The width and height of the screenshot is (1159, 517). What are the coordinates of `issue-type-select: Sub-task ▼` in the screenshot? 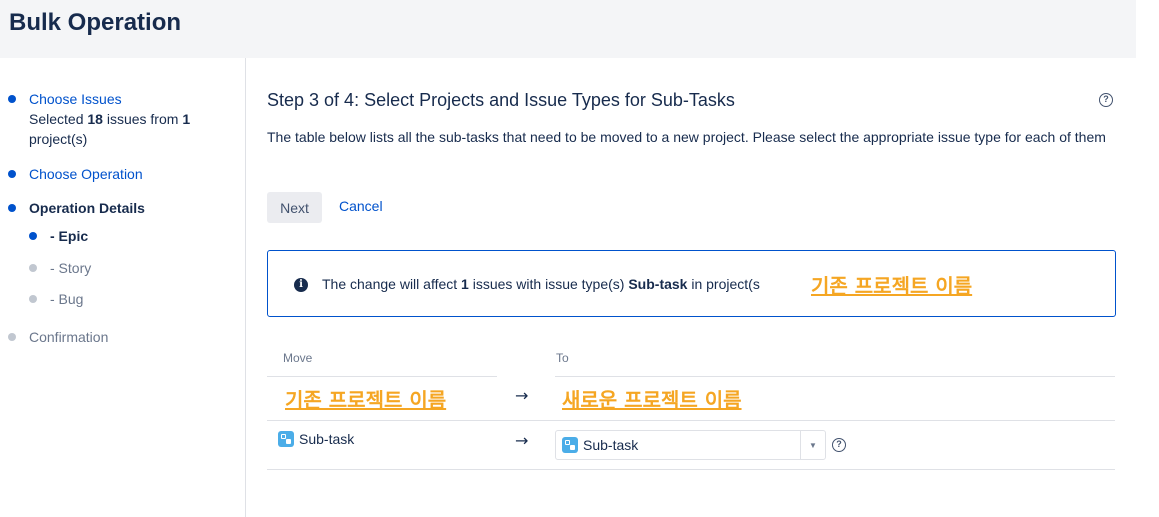 It's located at (690, 445).